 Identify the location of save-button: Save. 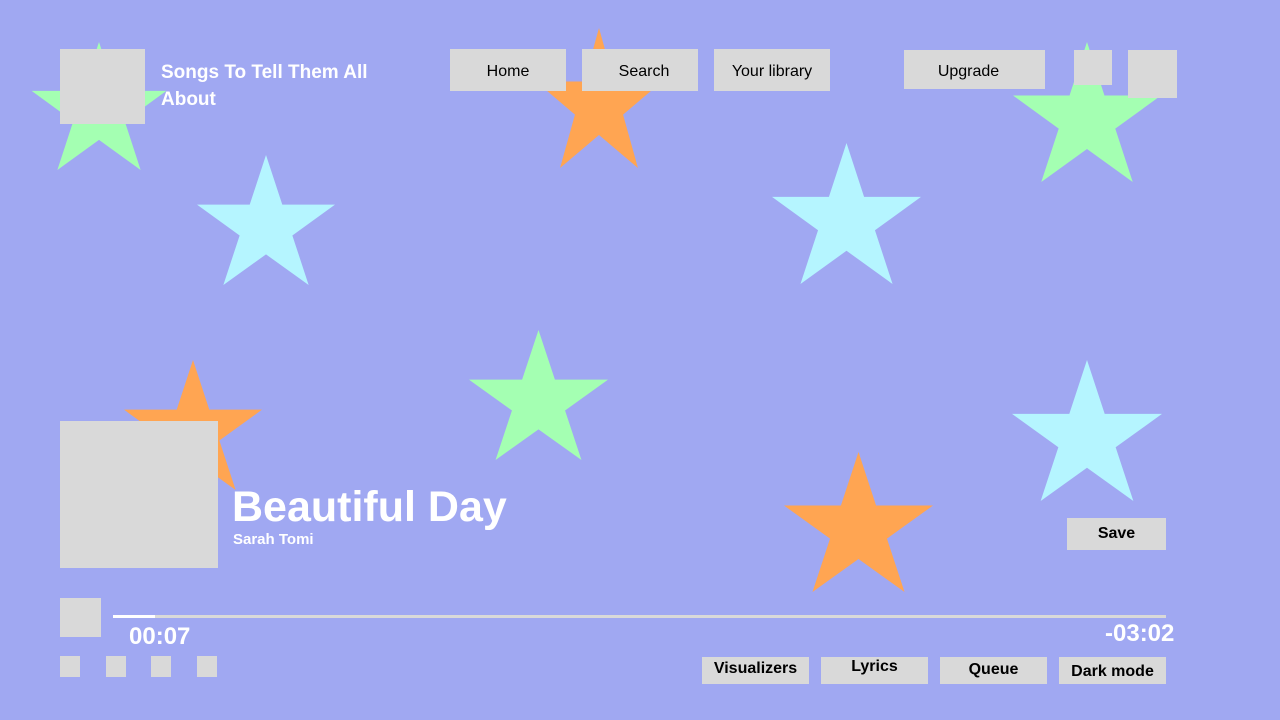
(1116, 534).